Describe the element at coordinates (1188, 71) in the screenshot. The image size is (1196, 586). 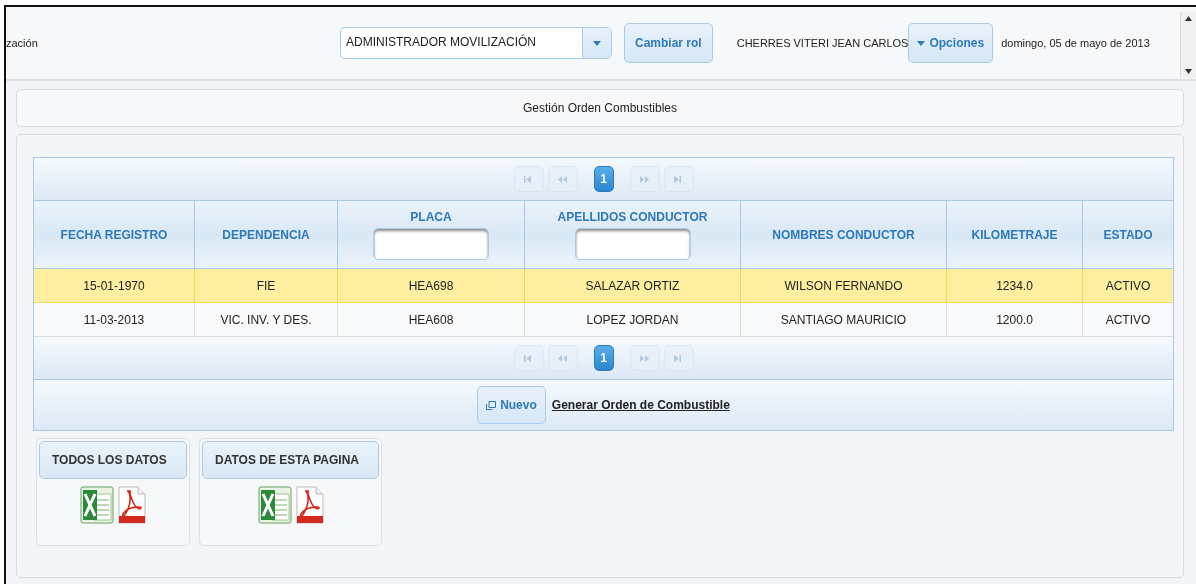
I see `scroll-down-icon` at that location.